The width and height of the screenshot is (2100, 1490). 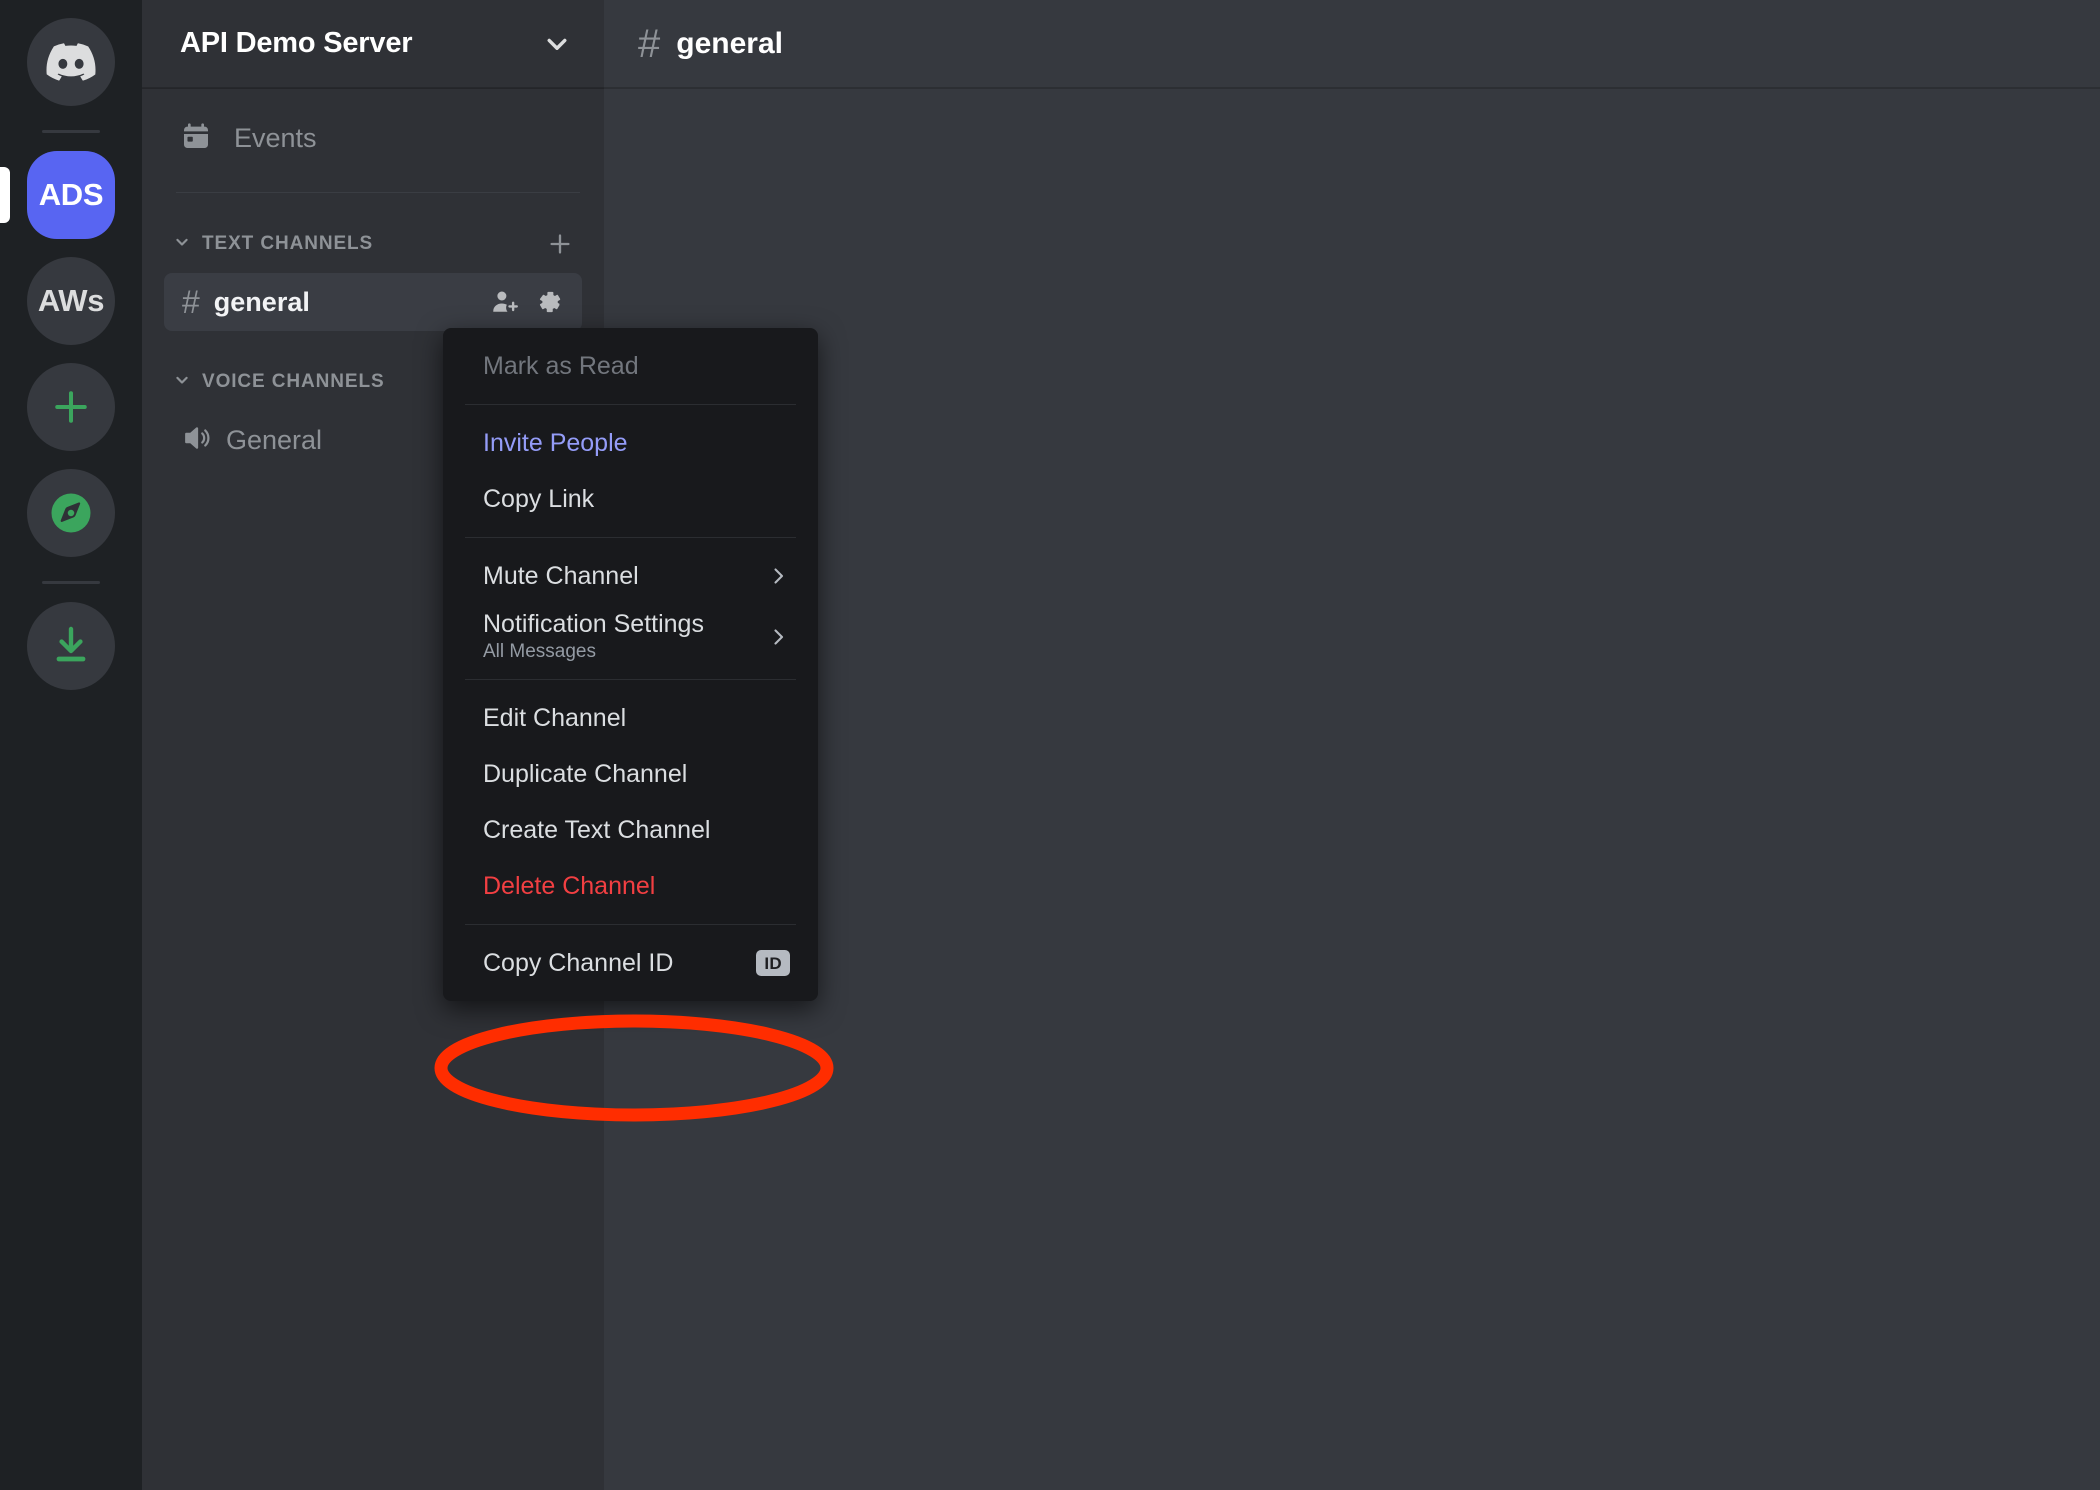 I want to click on channel-item-general-text: # general, so click(x=373, y=302).